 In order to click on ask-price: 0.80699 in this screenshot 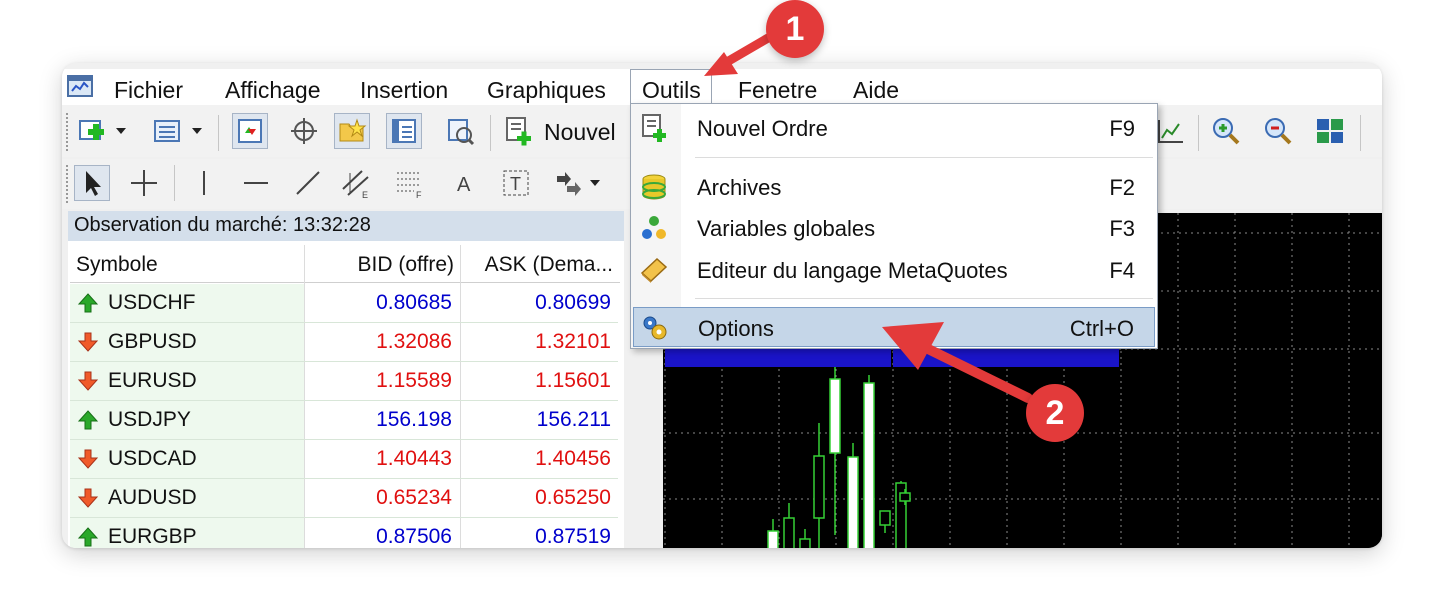, I will do `click(573, 302)`.